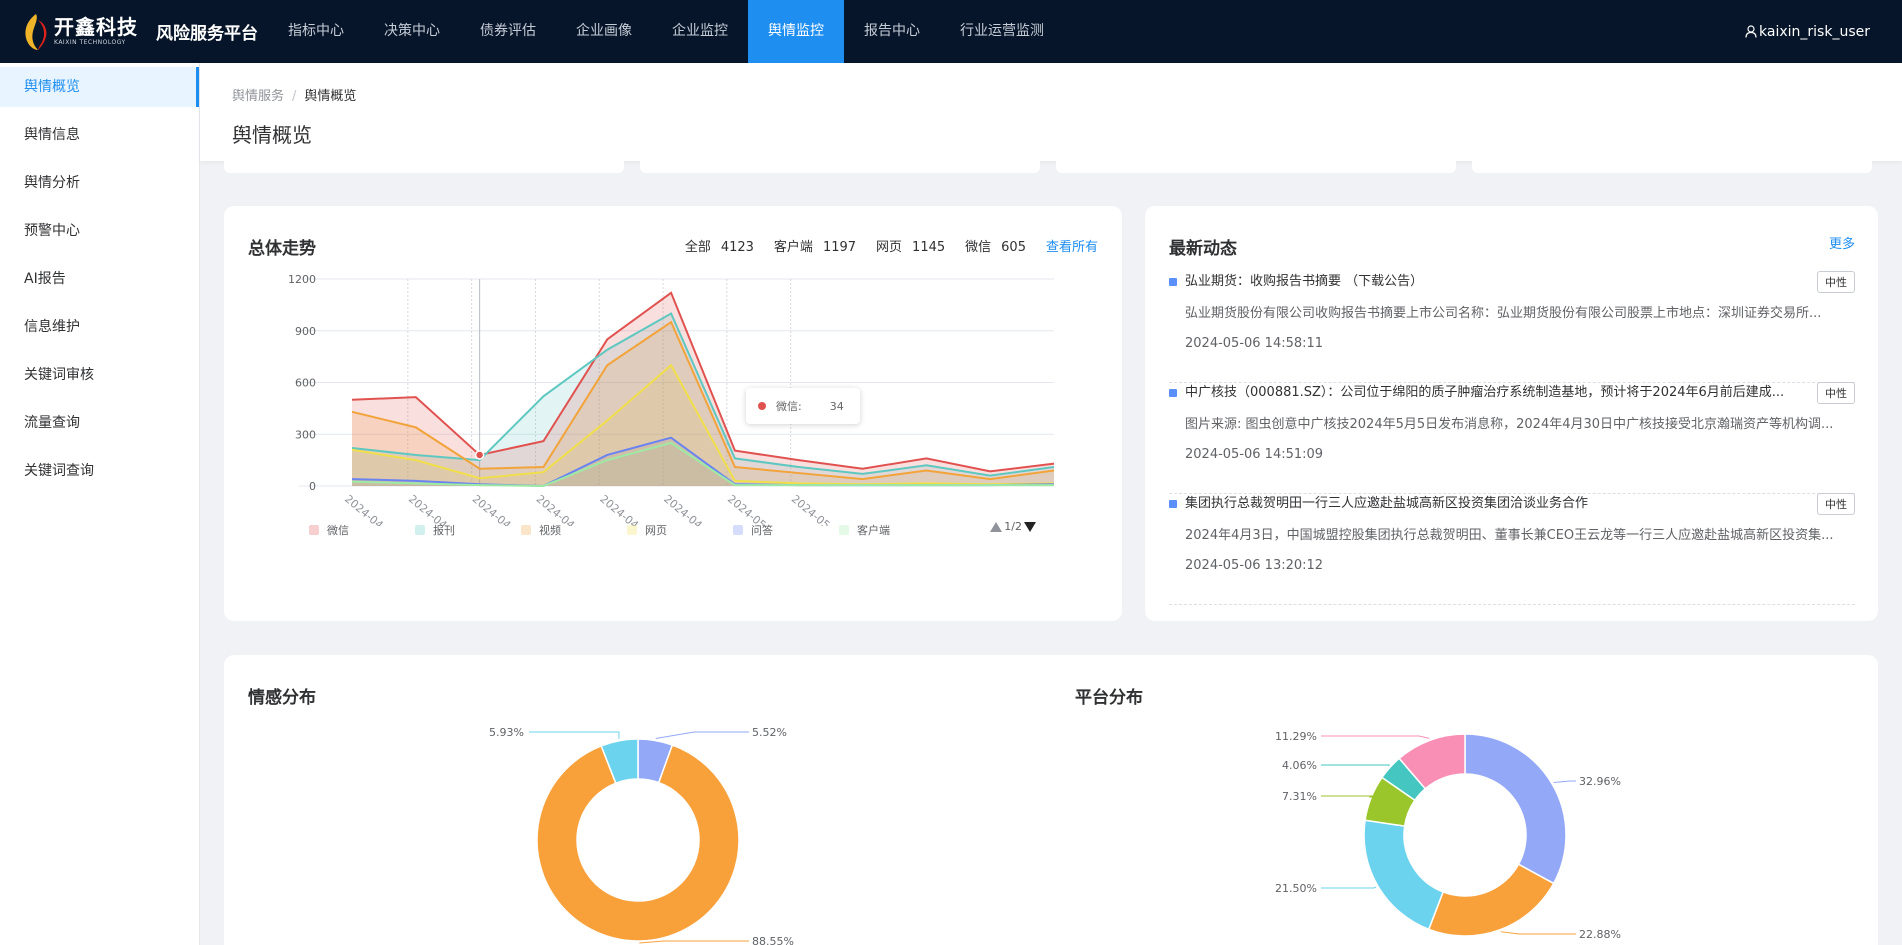 Image resolution: width=1902 pixels, height=945 pixels. I want to click on legend-item: 问答, so click(786, 530).